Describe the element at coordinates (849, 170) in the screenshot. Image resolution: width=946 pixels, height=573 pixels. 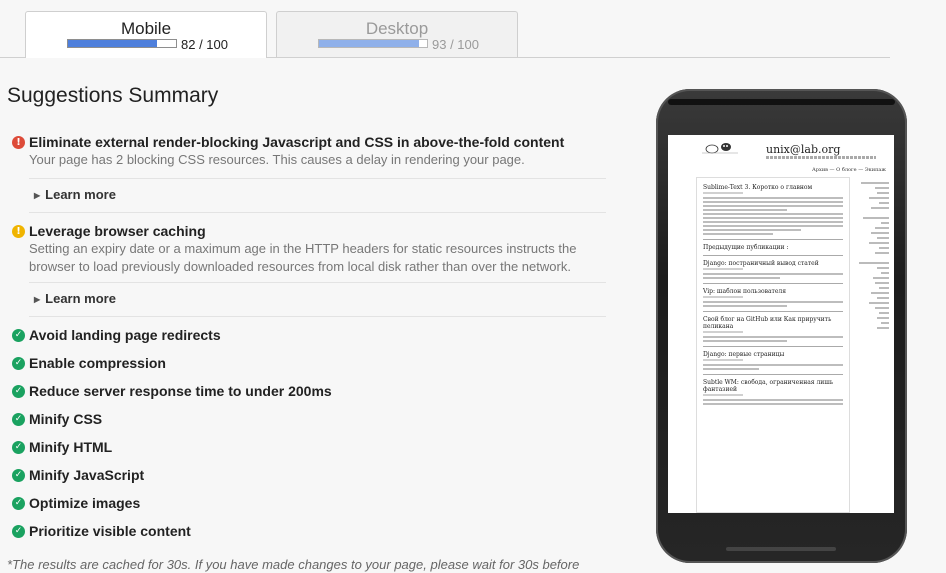
I see `site-nav: Архив — О блоге — Экипаж` at that location.